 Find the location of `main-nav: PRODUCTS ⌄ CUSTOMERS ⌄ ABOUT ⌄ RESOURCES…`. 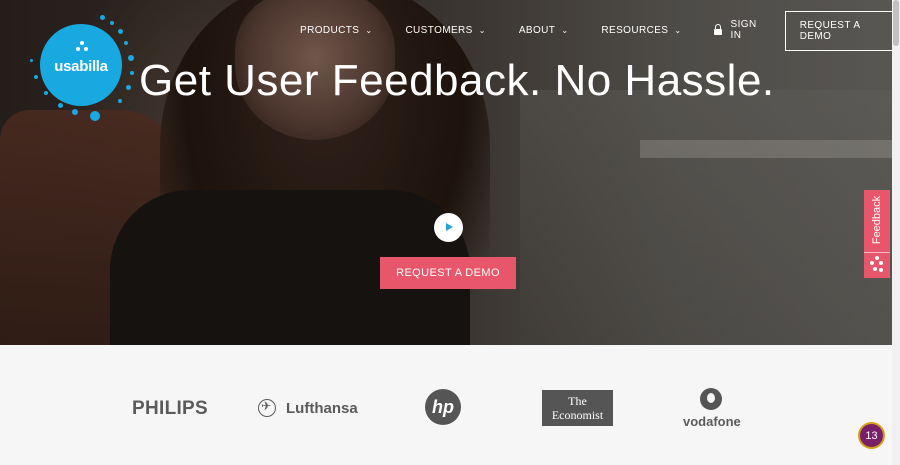

main-nav: PRODUCTS ⌄ CUSTOMERS ⌄ ABOUT ⌄ RESOURCES… is located at coordinates (600, 30).